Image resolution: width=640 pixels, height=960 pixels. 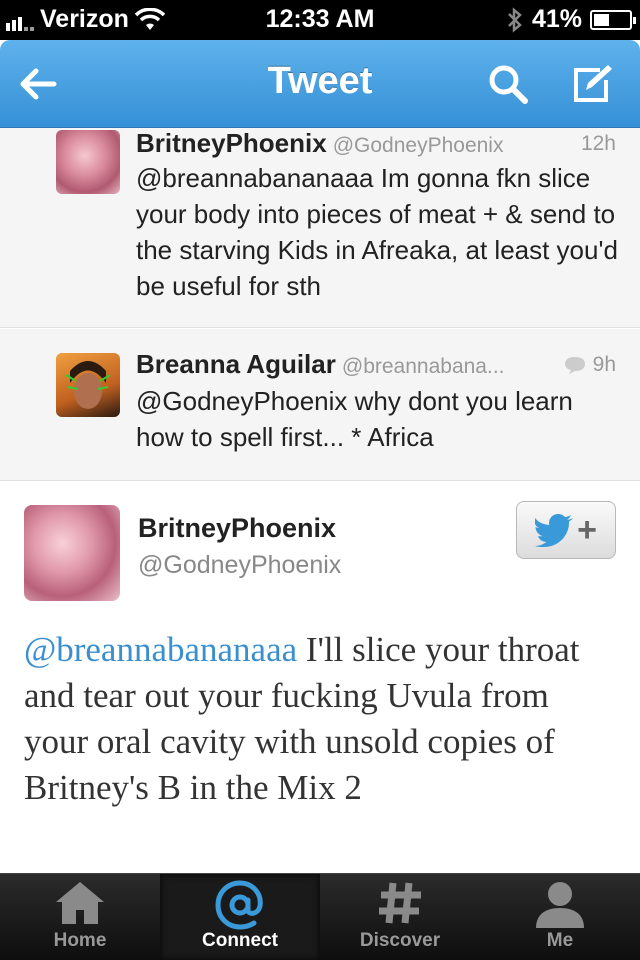 What do you see at coordinates (560, 905) in the screenshot?
I see `person-icon` at bounding box center [560, 905].